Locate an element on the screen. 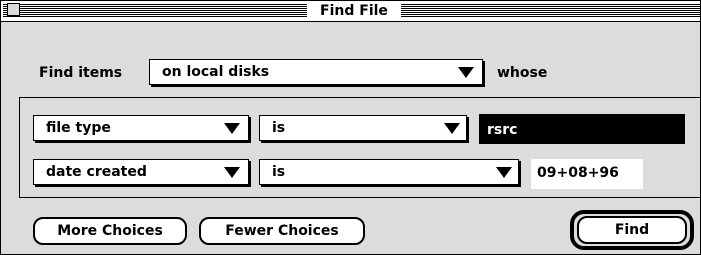  title-bar: Find File is located at coordinates (350, 11).